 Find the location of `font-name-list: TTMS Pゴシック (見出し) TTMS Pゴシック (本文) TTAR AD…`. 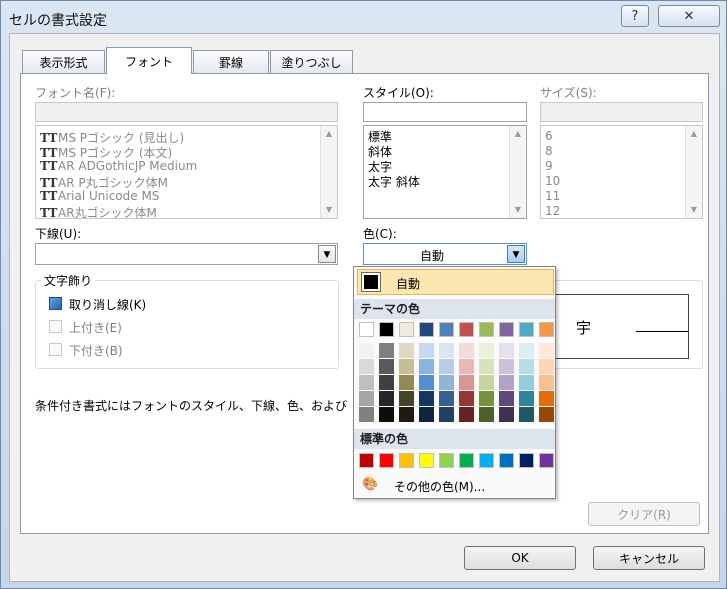

font-name-list: TTMS Pゴシック (見出し) TTMS Pゴシック (本文) TTAR AD… is located at coordinates (186, 173).